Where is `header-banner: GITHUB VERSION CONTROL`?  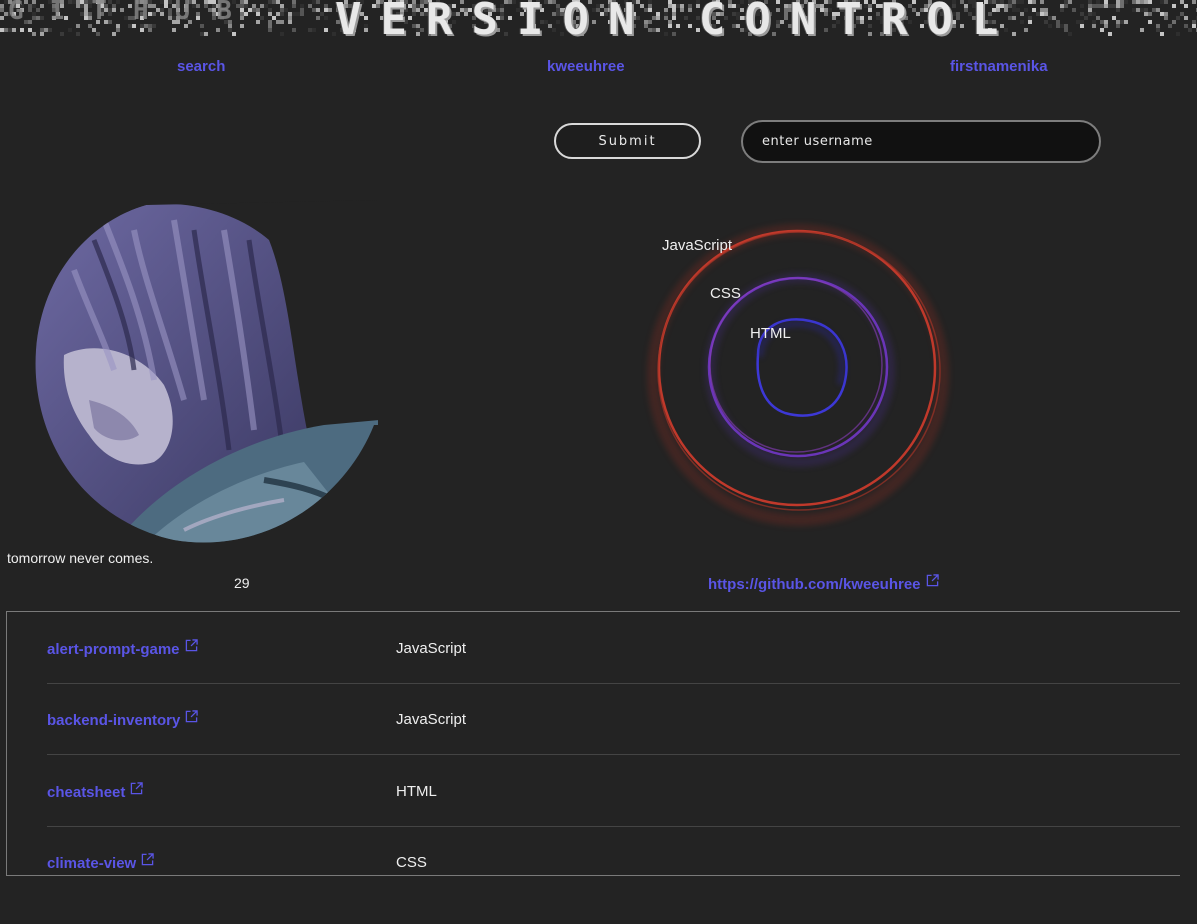 header-banner: GITHUB VERSION CONTROL is located at coordinates (598, 20).